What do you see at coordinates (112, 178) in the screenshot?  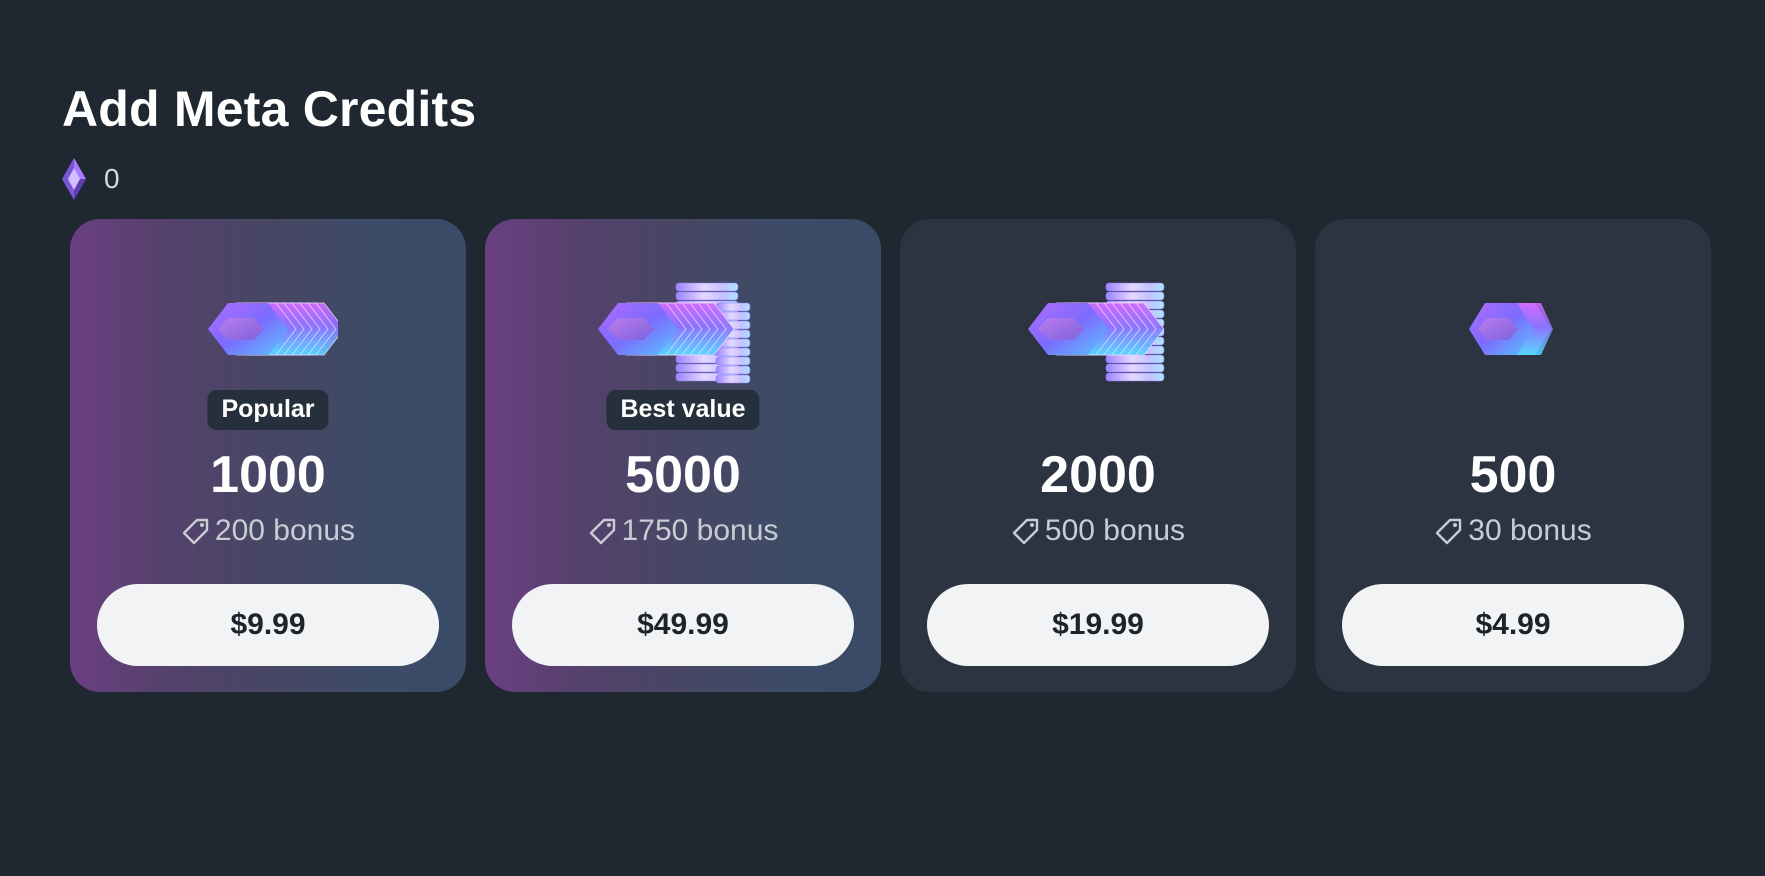 I see `credit-balance-value: 0` at bounding box center [112, 178].